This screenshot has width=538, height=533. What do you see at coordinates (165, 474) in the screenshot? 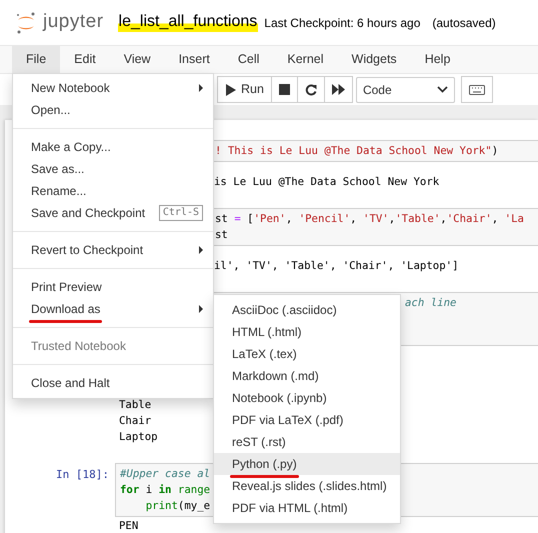
I see `code-line: #Upper case al` at bounding box center [165, 474].